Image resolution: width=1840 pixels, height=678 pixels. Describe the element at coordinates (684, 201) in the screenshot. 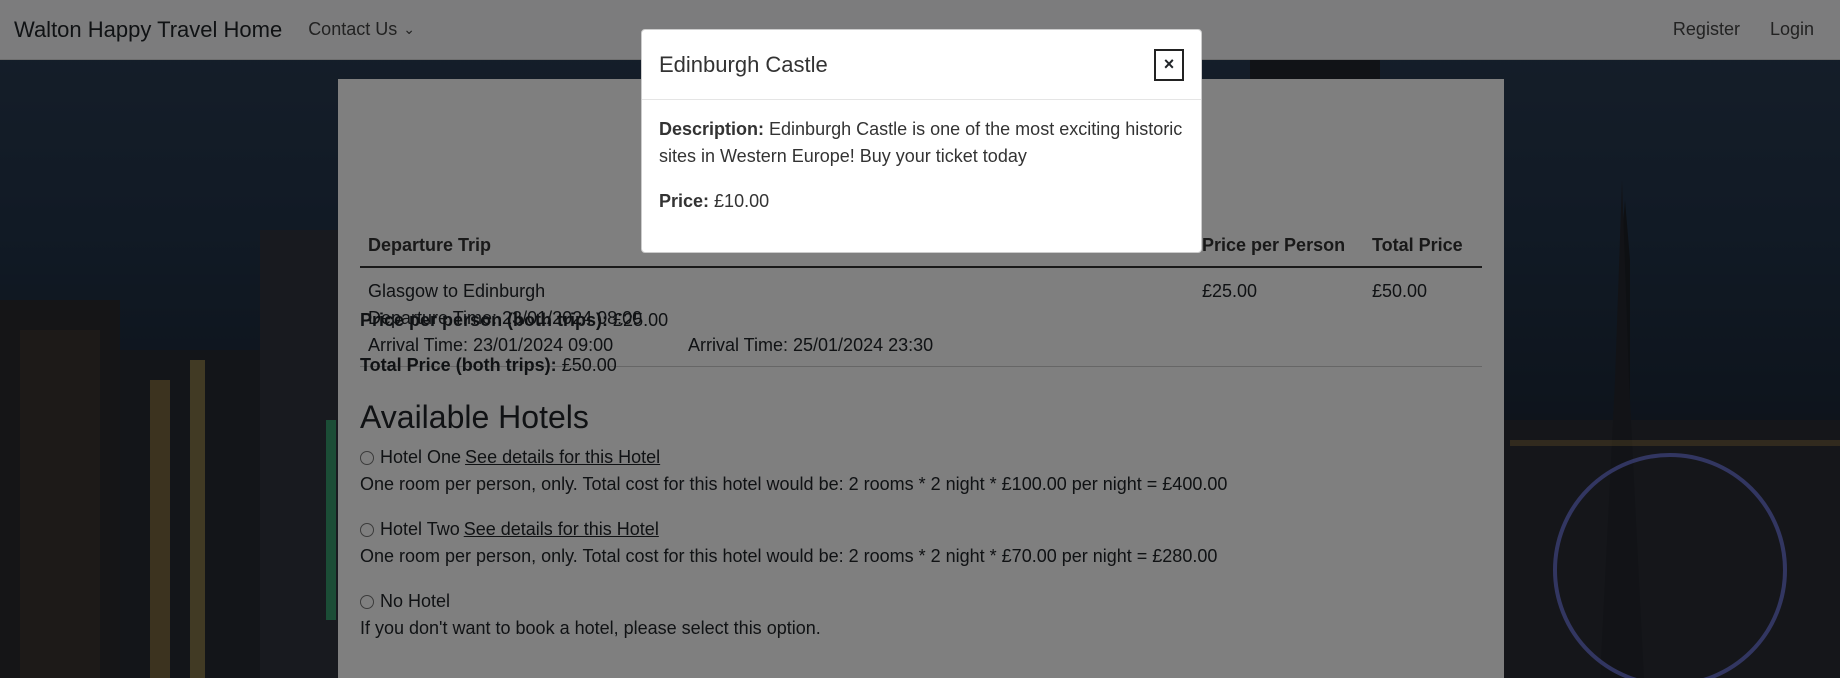

I see `modal-price-label: Price:` at that location.